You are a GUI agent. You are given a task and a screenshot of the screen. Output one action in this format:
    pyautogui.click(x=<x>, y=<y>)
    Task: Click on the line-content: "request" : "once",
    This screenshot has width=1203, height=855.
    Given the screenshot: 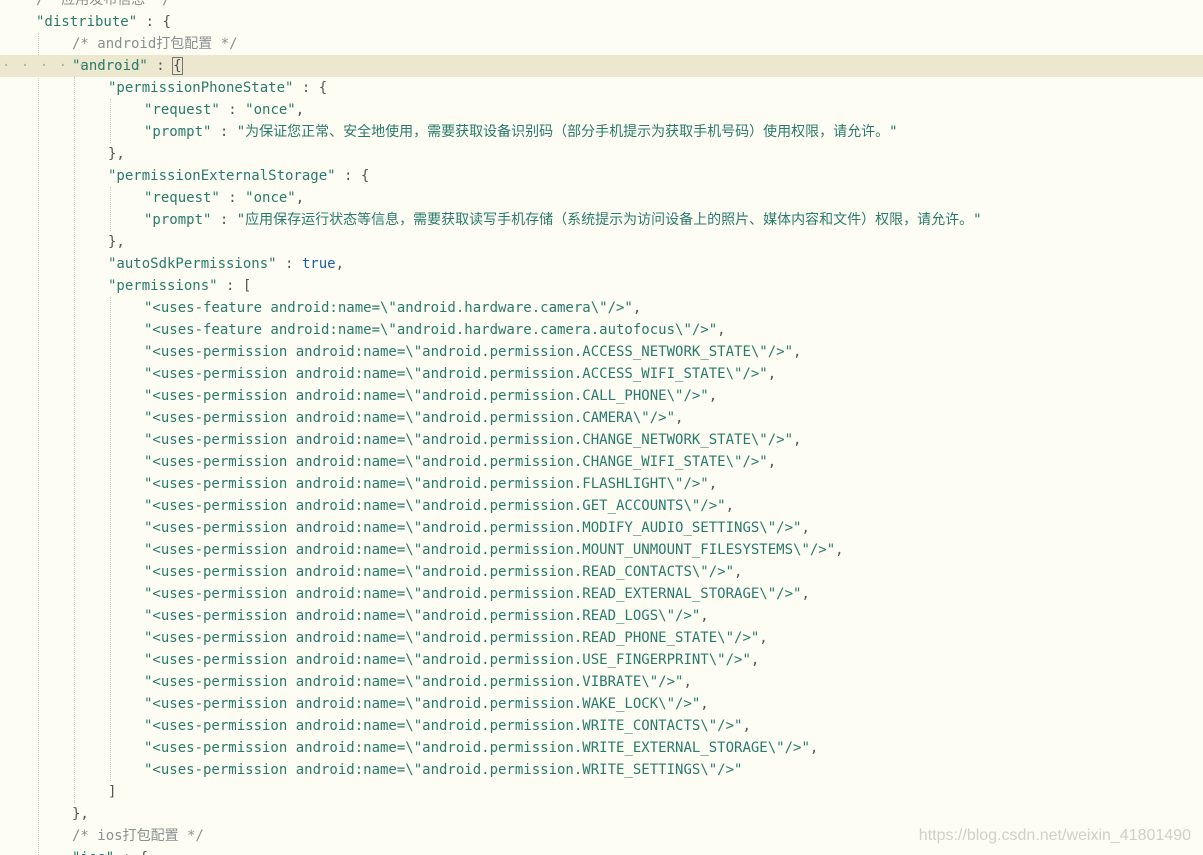 What is the action you would take?
    pyautogui.click(x=224, y=198)
    